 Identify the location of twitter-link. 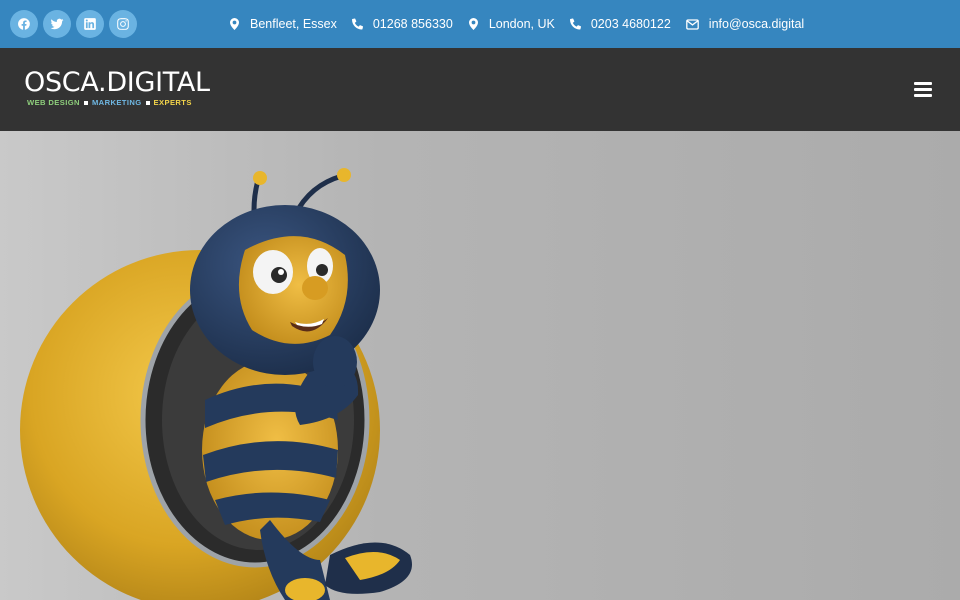
(57, 24).